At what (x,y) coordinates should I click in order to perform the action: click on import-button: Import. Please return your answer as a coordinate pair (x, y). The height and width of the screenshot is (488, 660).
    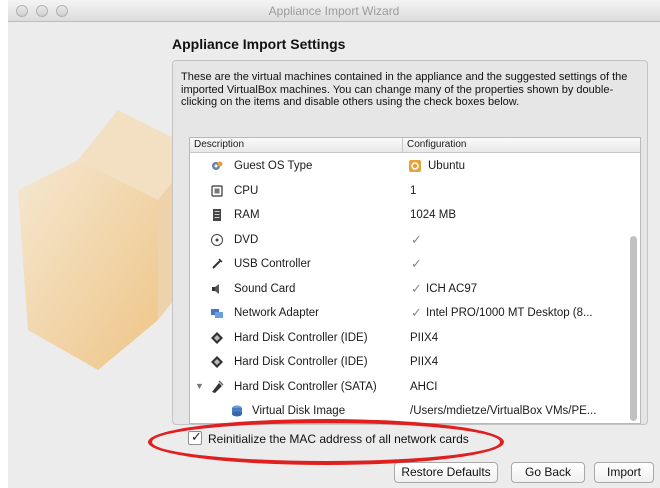
    Looking at the image, I should click on (624, 472).